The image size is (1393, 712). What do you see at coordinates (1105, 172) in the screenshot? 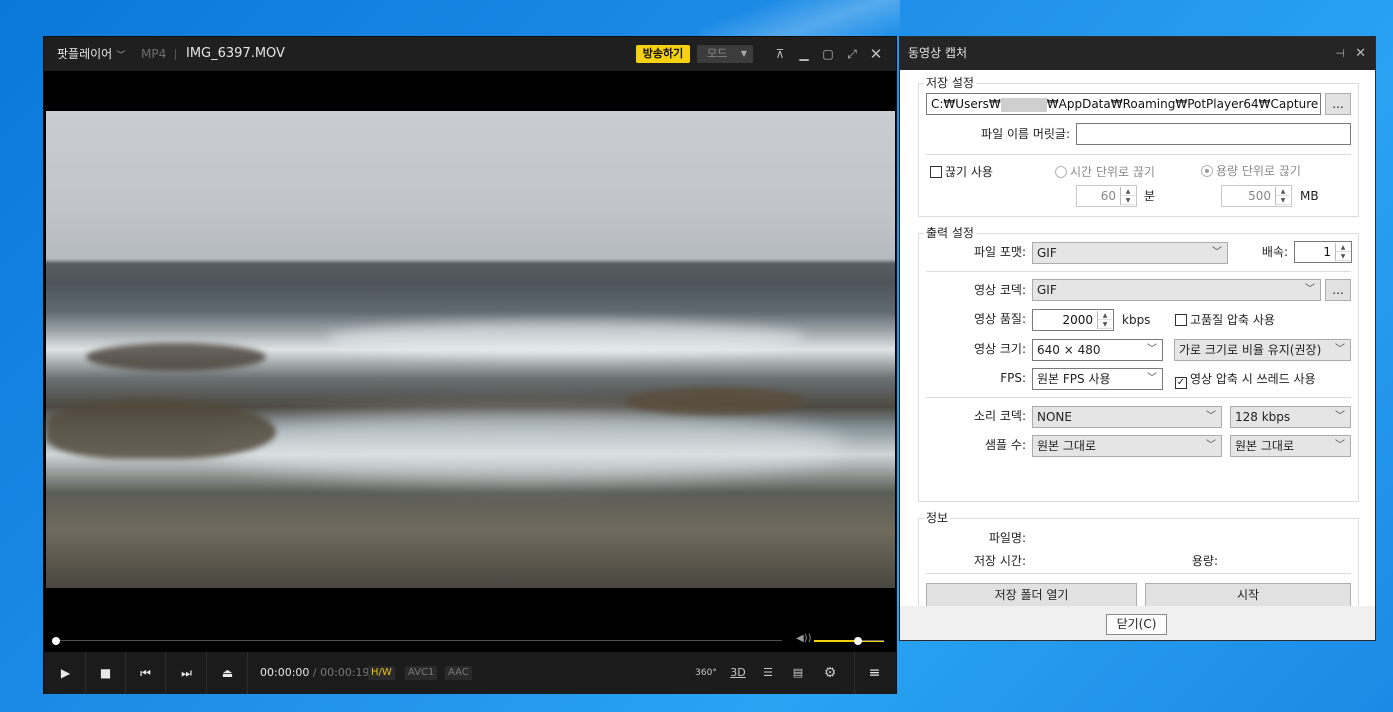
I see `split-by-time-radio: 시간 단위로 끊기` at bounding box center [1105, 172].